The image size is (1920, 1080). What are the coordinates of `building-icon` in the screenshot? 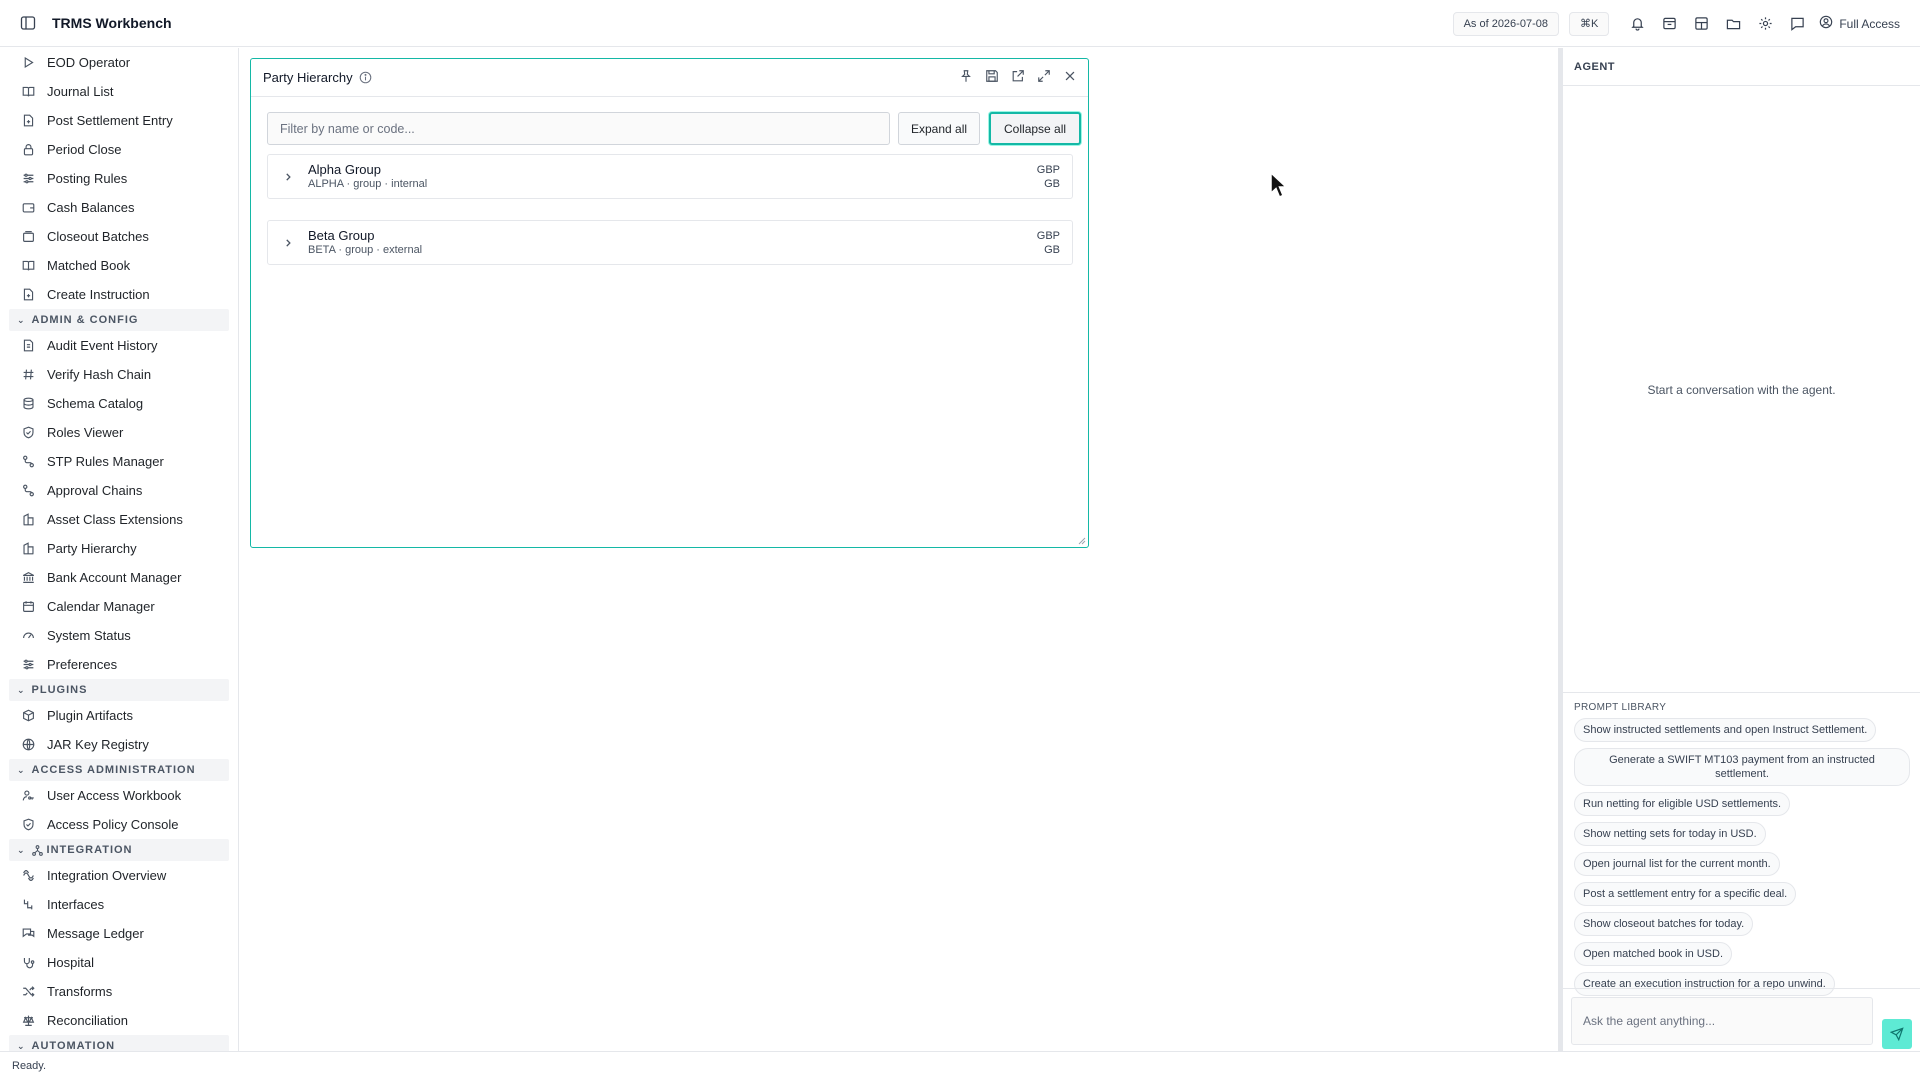 It's located at (28, 520).